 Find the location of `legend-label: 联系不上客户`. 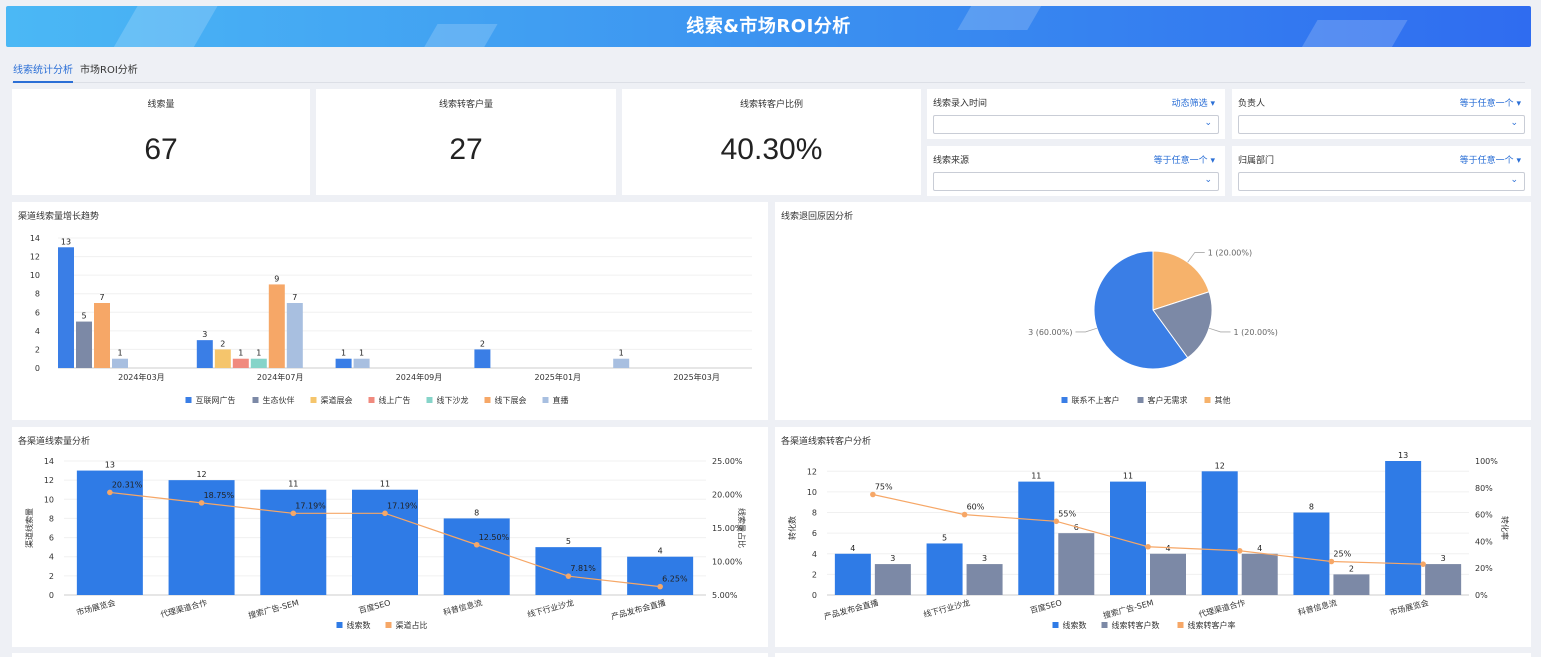

legend-label: 联系不上客户 is located at coordinates (1096, 400).